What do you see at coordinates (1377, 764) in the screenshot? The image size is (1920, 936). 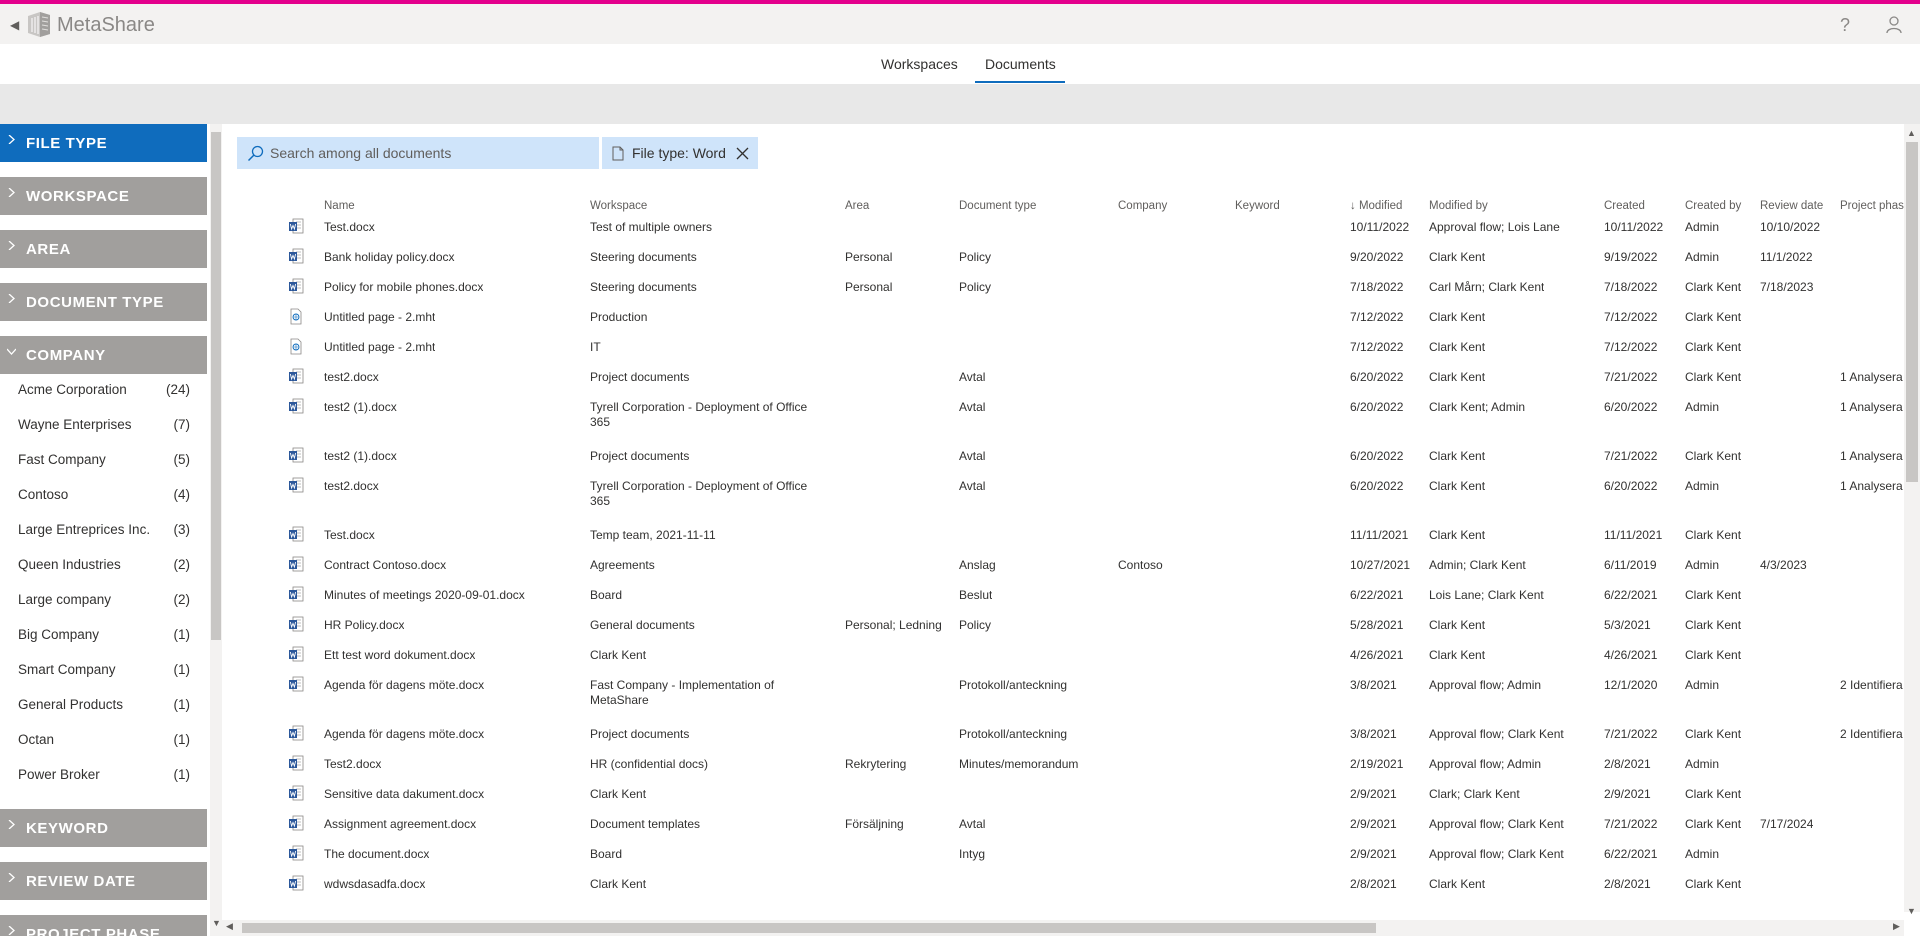 I see `cell-modified: 2/19/2021` at bounding box center [1377, 764].